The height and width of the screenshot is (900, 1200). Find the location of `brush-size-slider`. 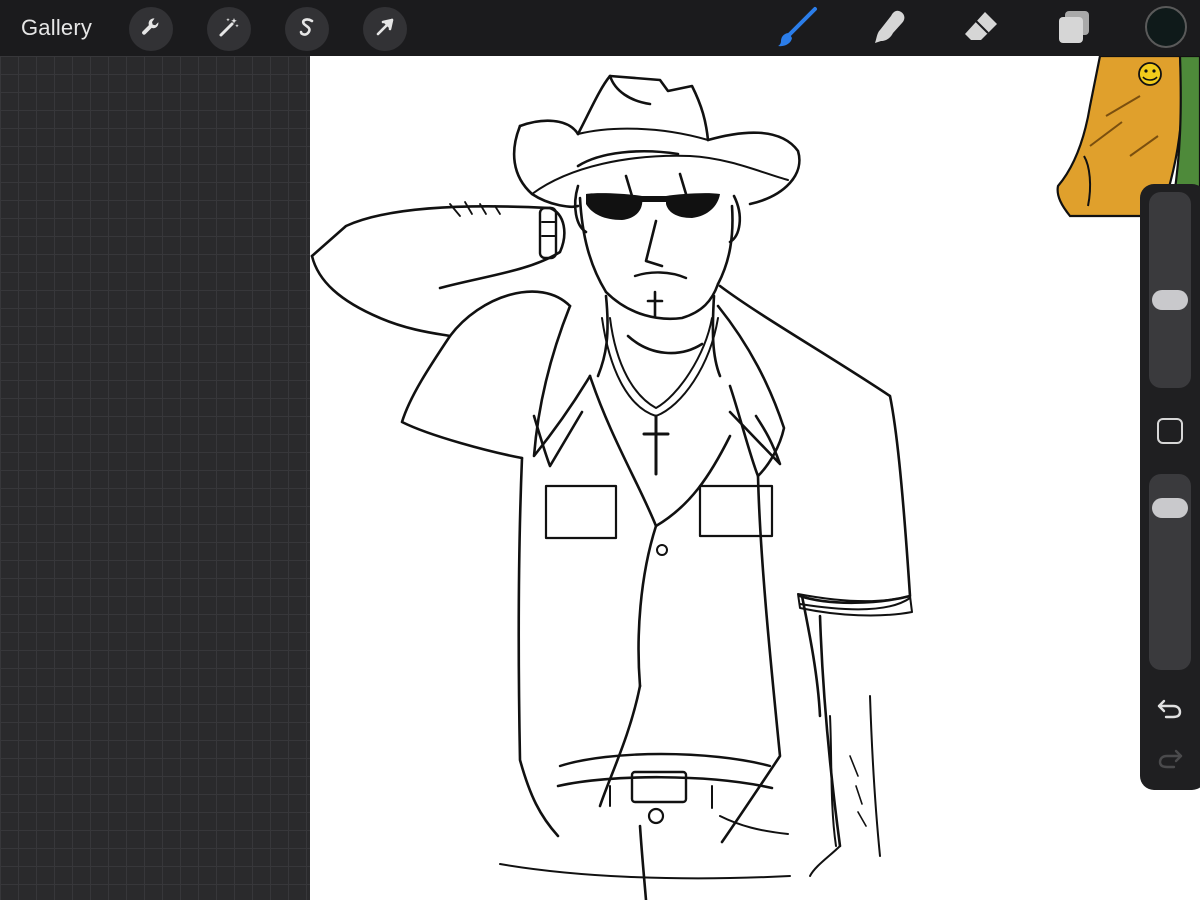

brush-size-slider is located at coordinates (1170, 290).